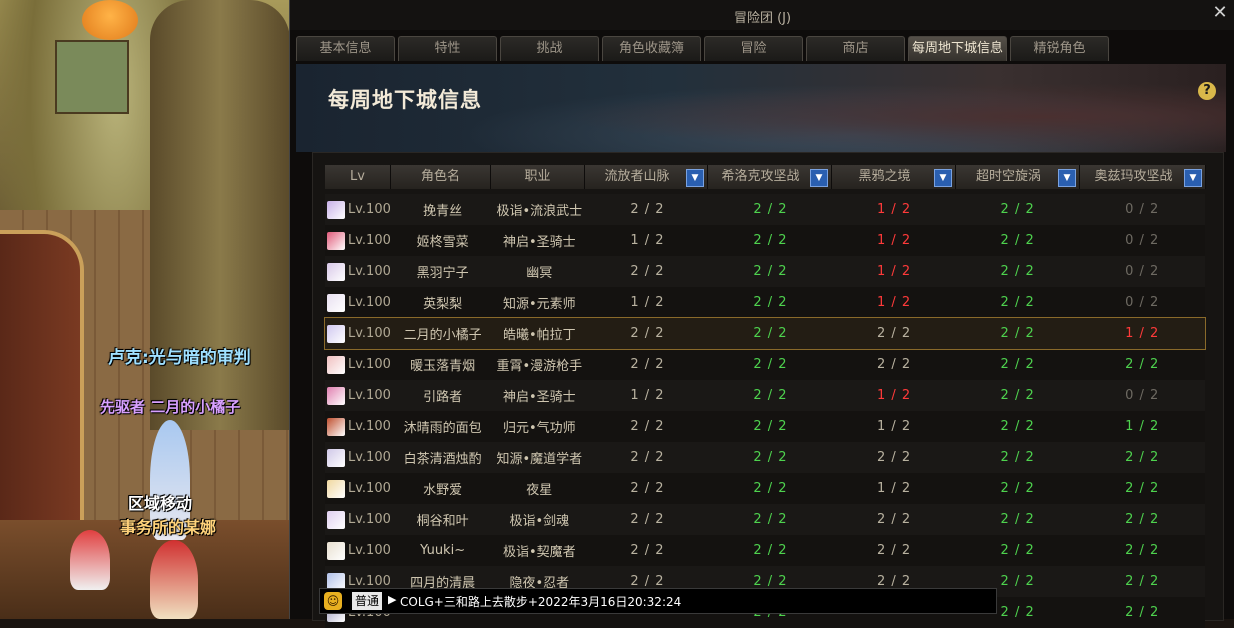 Image resolution: width=1234 pixels, height=628 pixels. What do you see at coordinates (539, 335) in the screenshot?
I see `character-job: 皓曦•帕拉丁` at bounding box center [539, 335].